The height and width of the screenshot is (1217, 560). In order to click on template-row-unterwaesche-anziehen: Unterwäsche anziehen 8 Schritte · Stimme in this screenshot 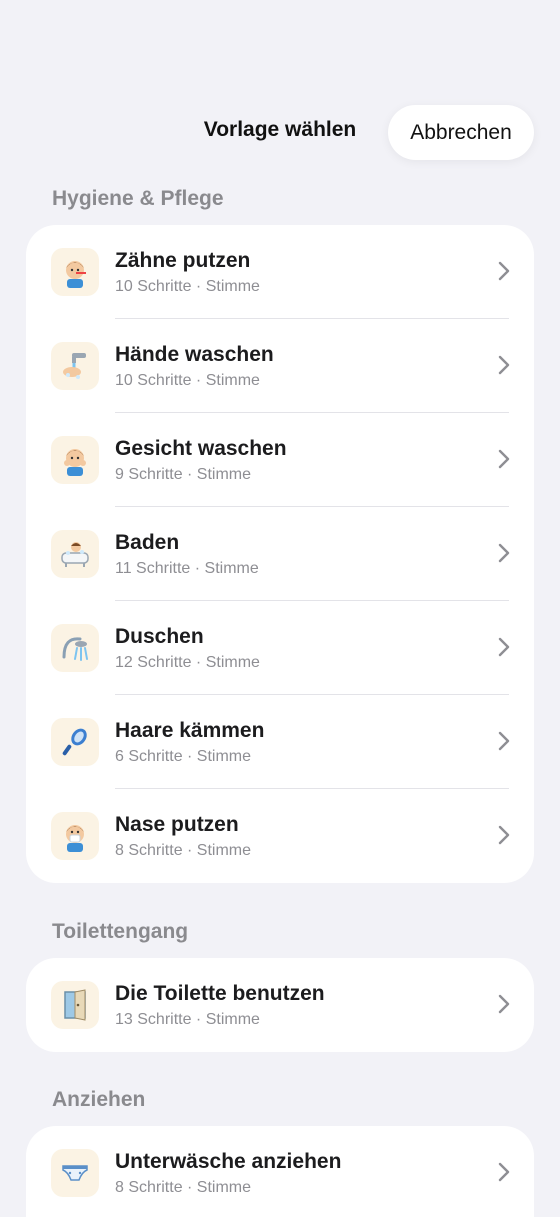, I will do `click(280, 1171)`.